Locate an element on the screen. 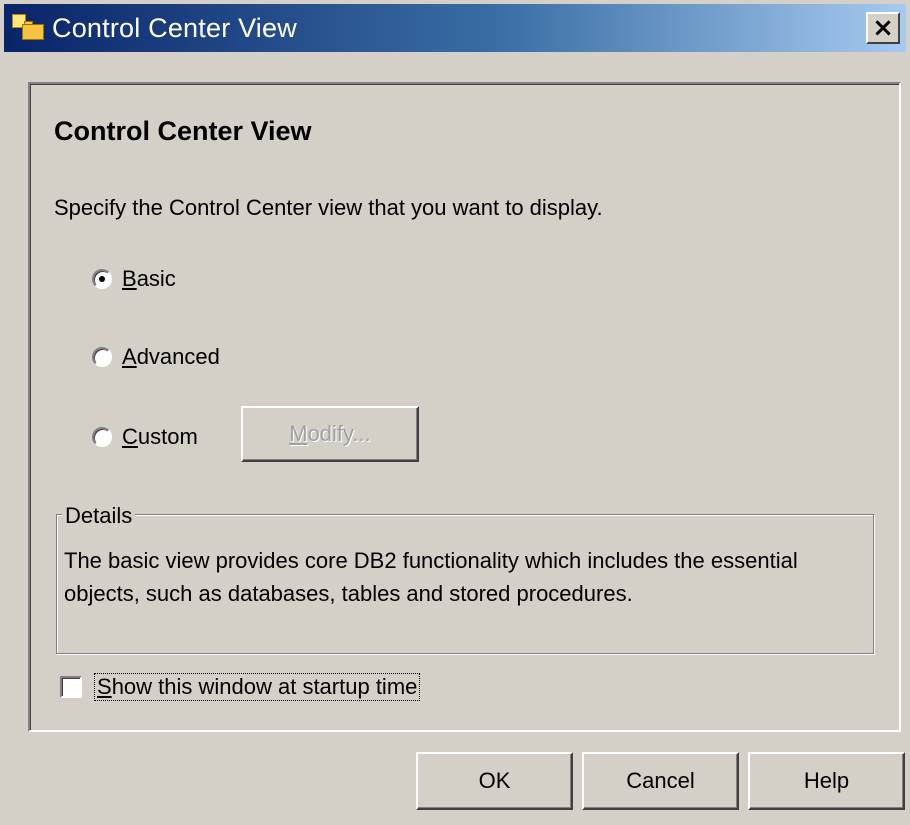  radio-advanced-label: Advanced is located at coordinates (171, 356).